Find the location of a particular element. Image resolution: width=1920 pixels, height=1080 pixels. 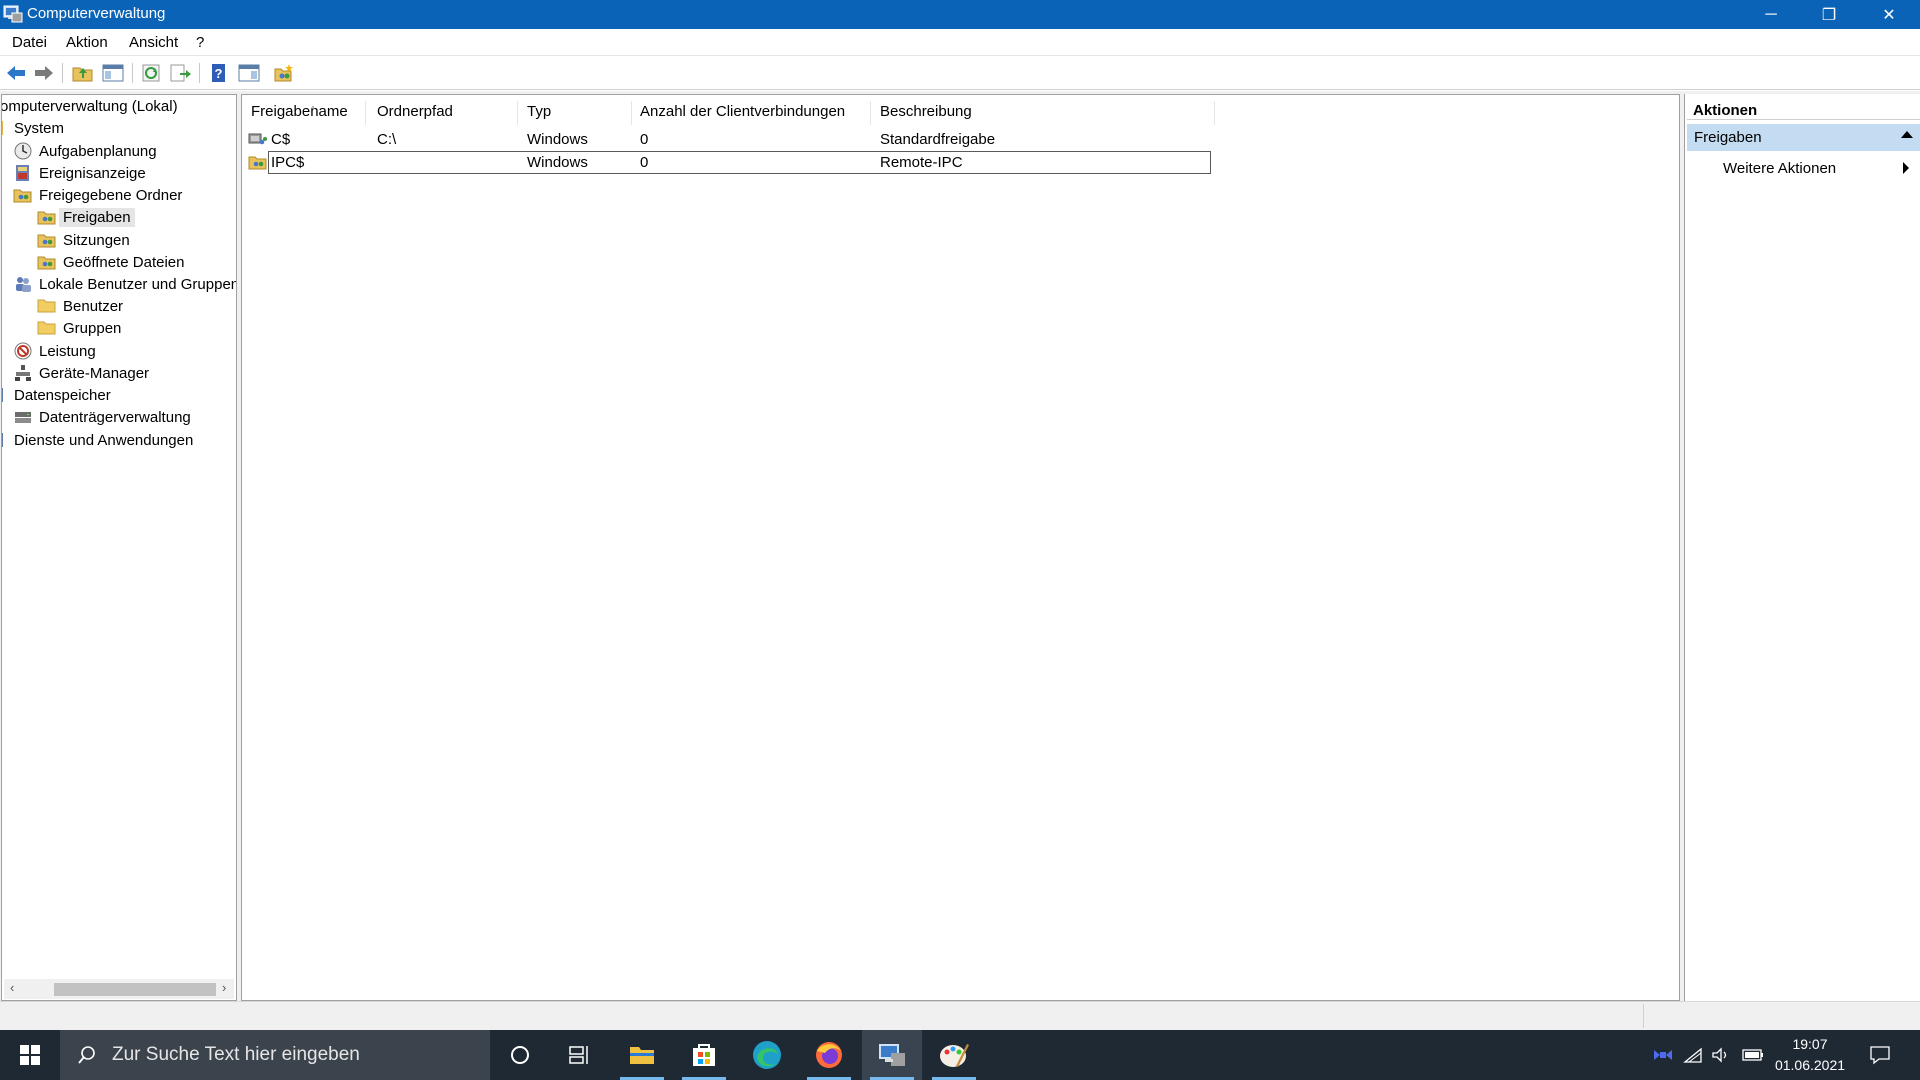

tree-item-dienste: Dienste und Anwendungen is located at coordinates (97, 440).